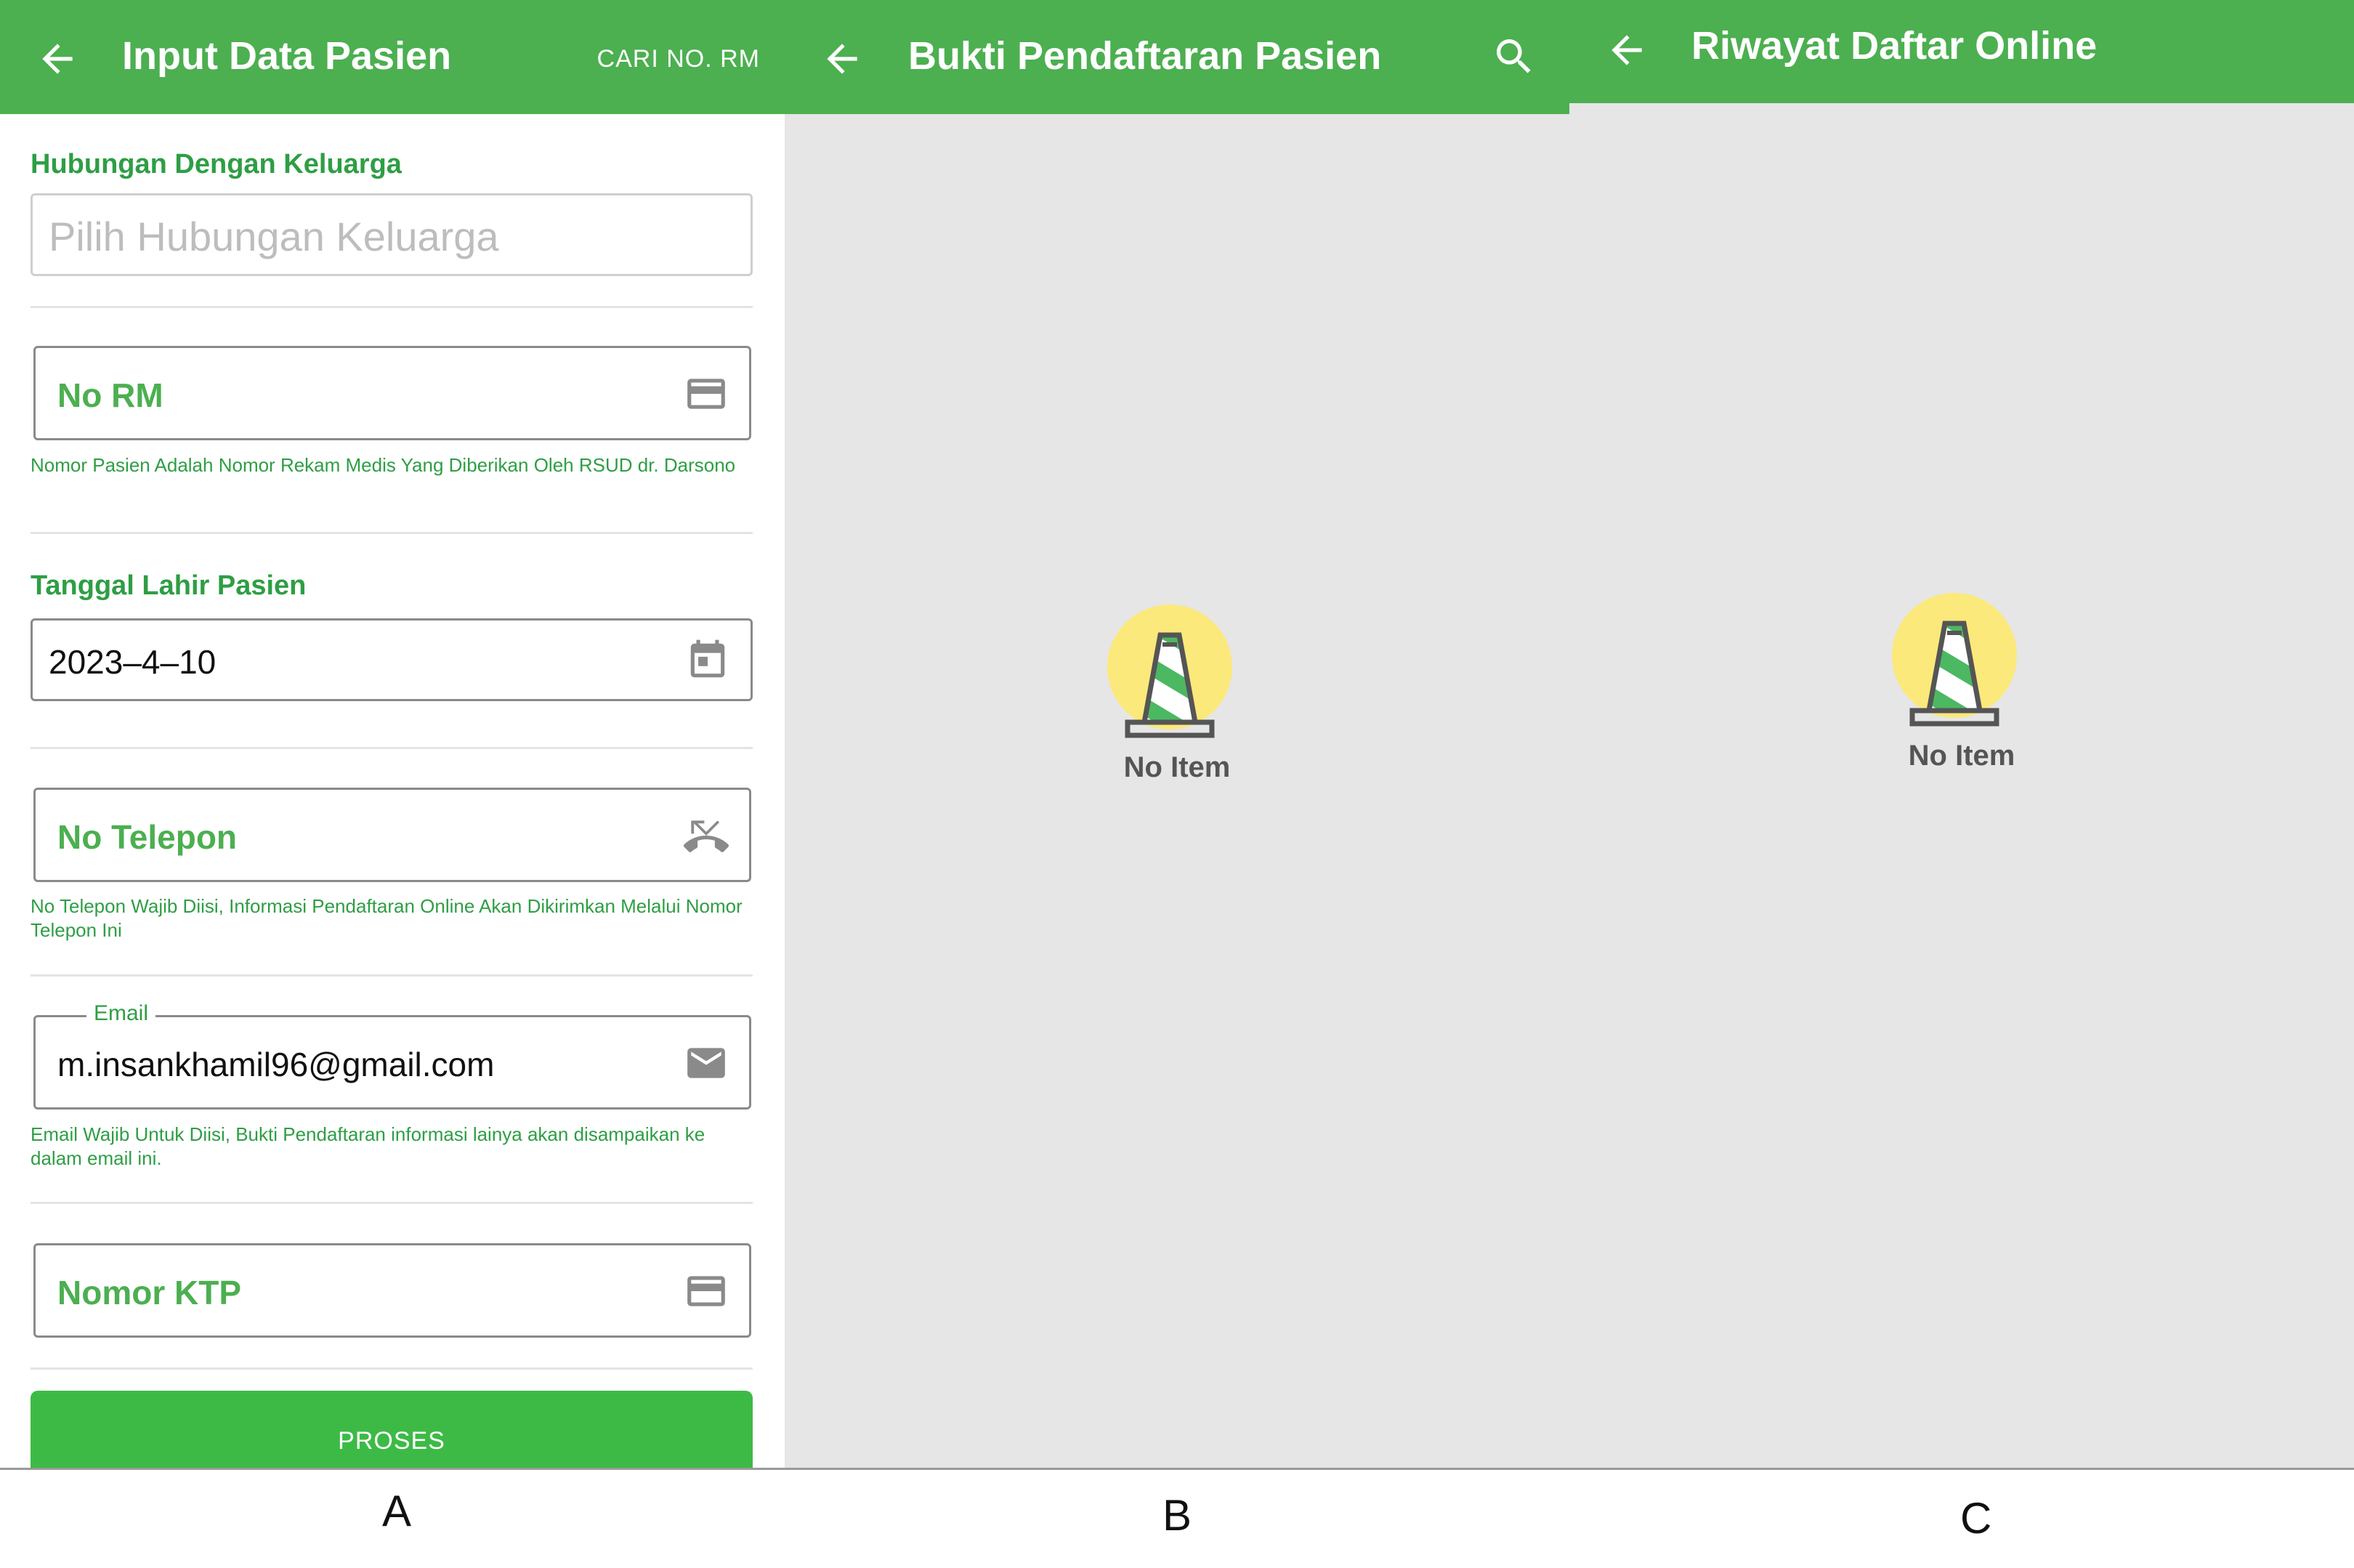 This screenshot has width=2354, height=1568. I want to click on phone-missed-icon, so click(706, 836).